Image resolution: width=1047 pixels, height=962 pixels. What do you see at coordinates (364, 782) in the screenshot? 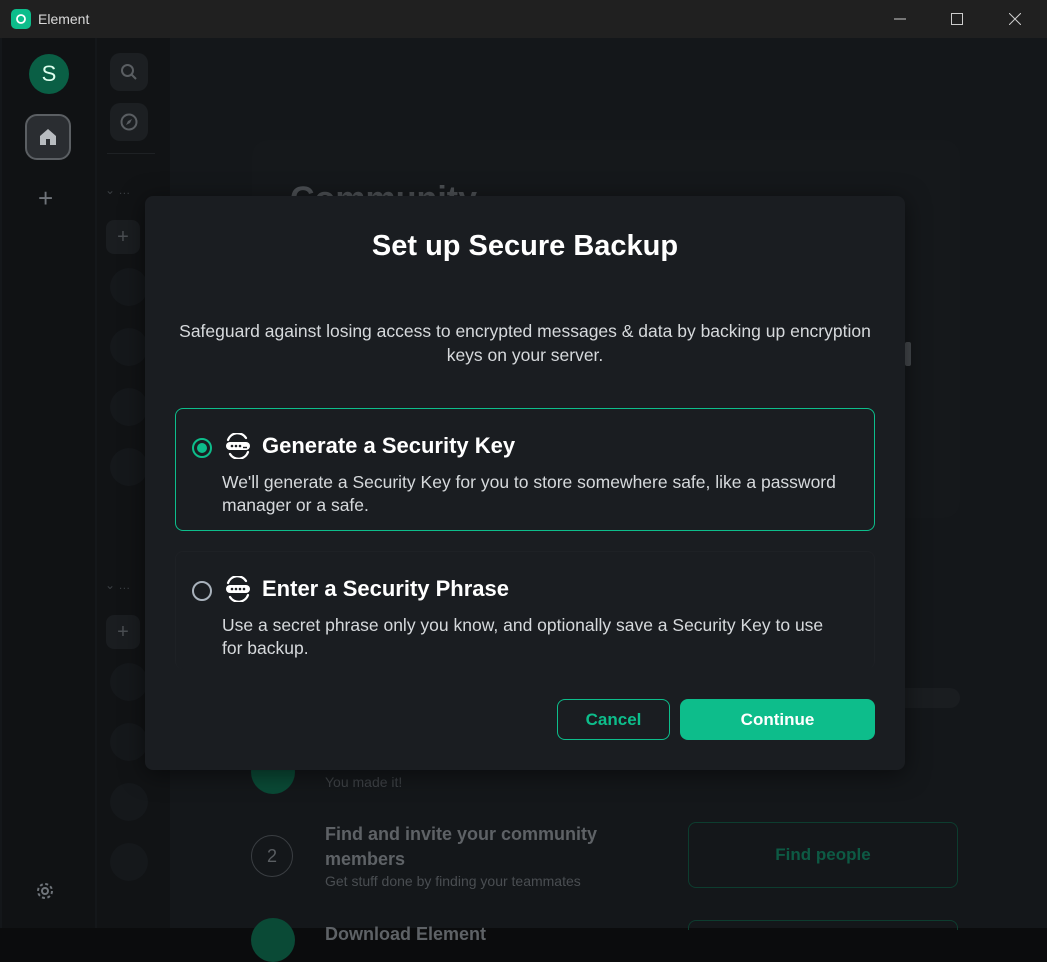
I see `step-subtitle: You made it!` at bounding box center [364, 782].